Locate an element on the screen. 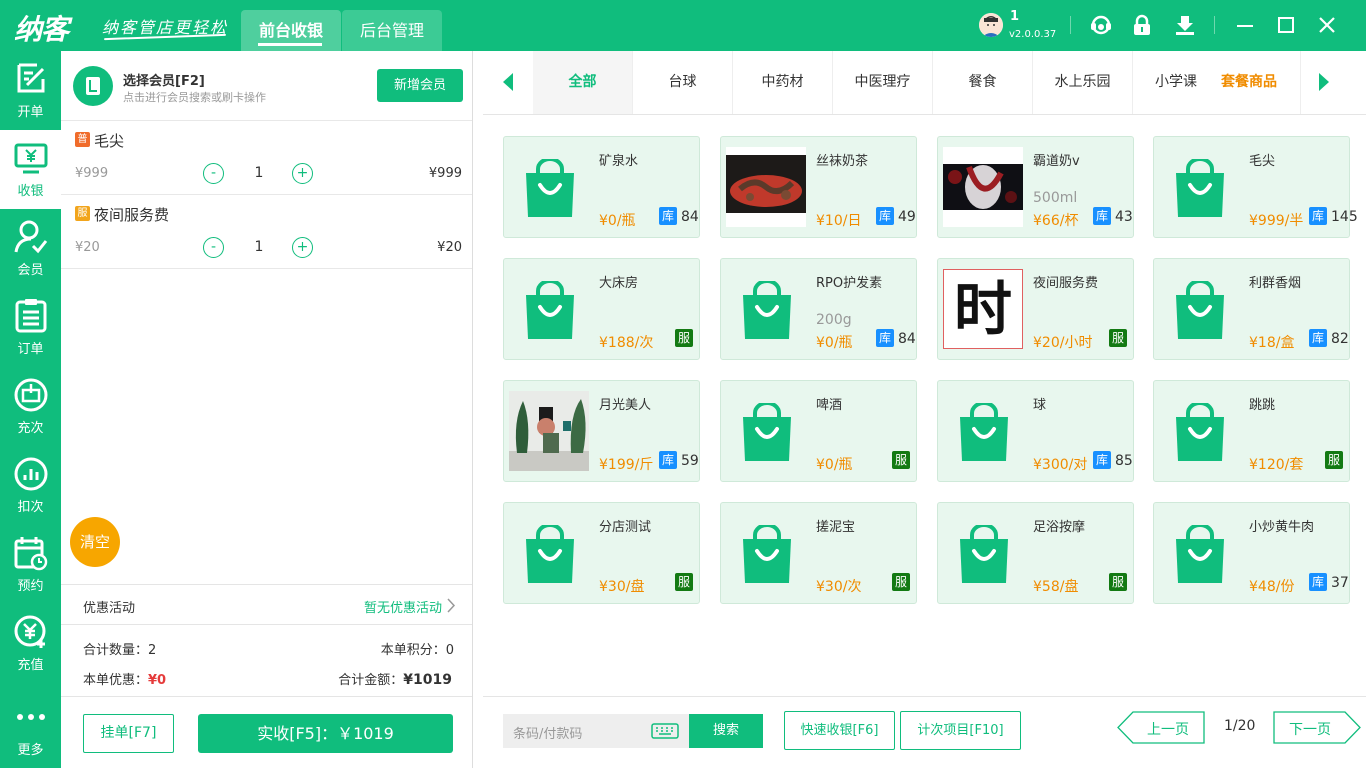 The width and height of the screenshot is (1366, 768). product-card: 毛尖 ¥999/半库 145 is located at coordinates (1255, 187).